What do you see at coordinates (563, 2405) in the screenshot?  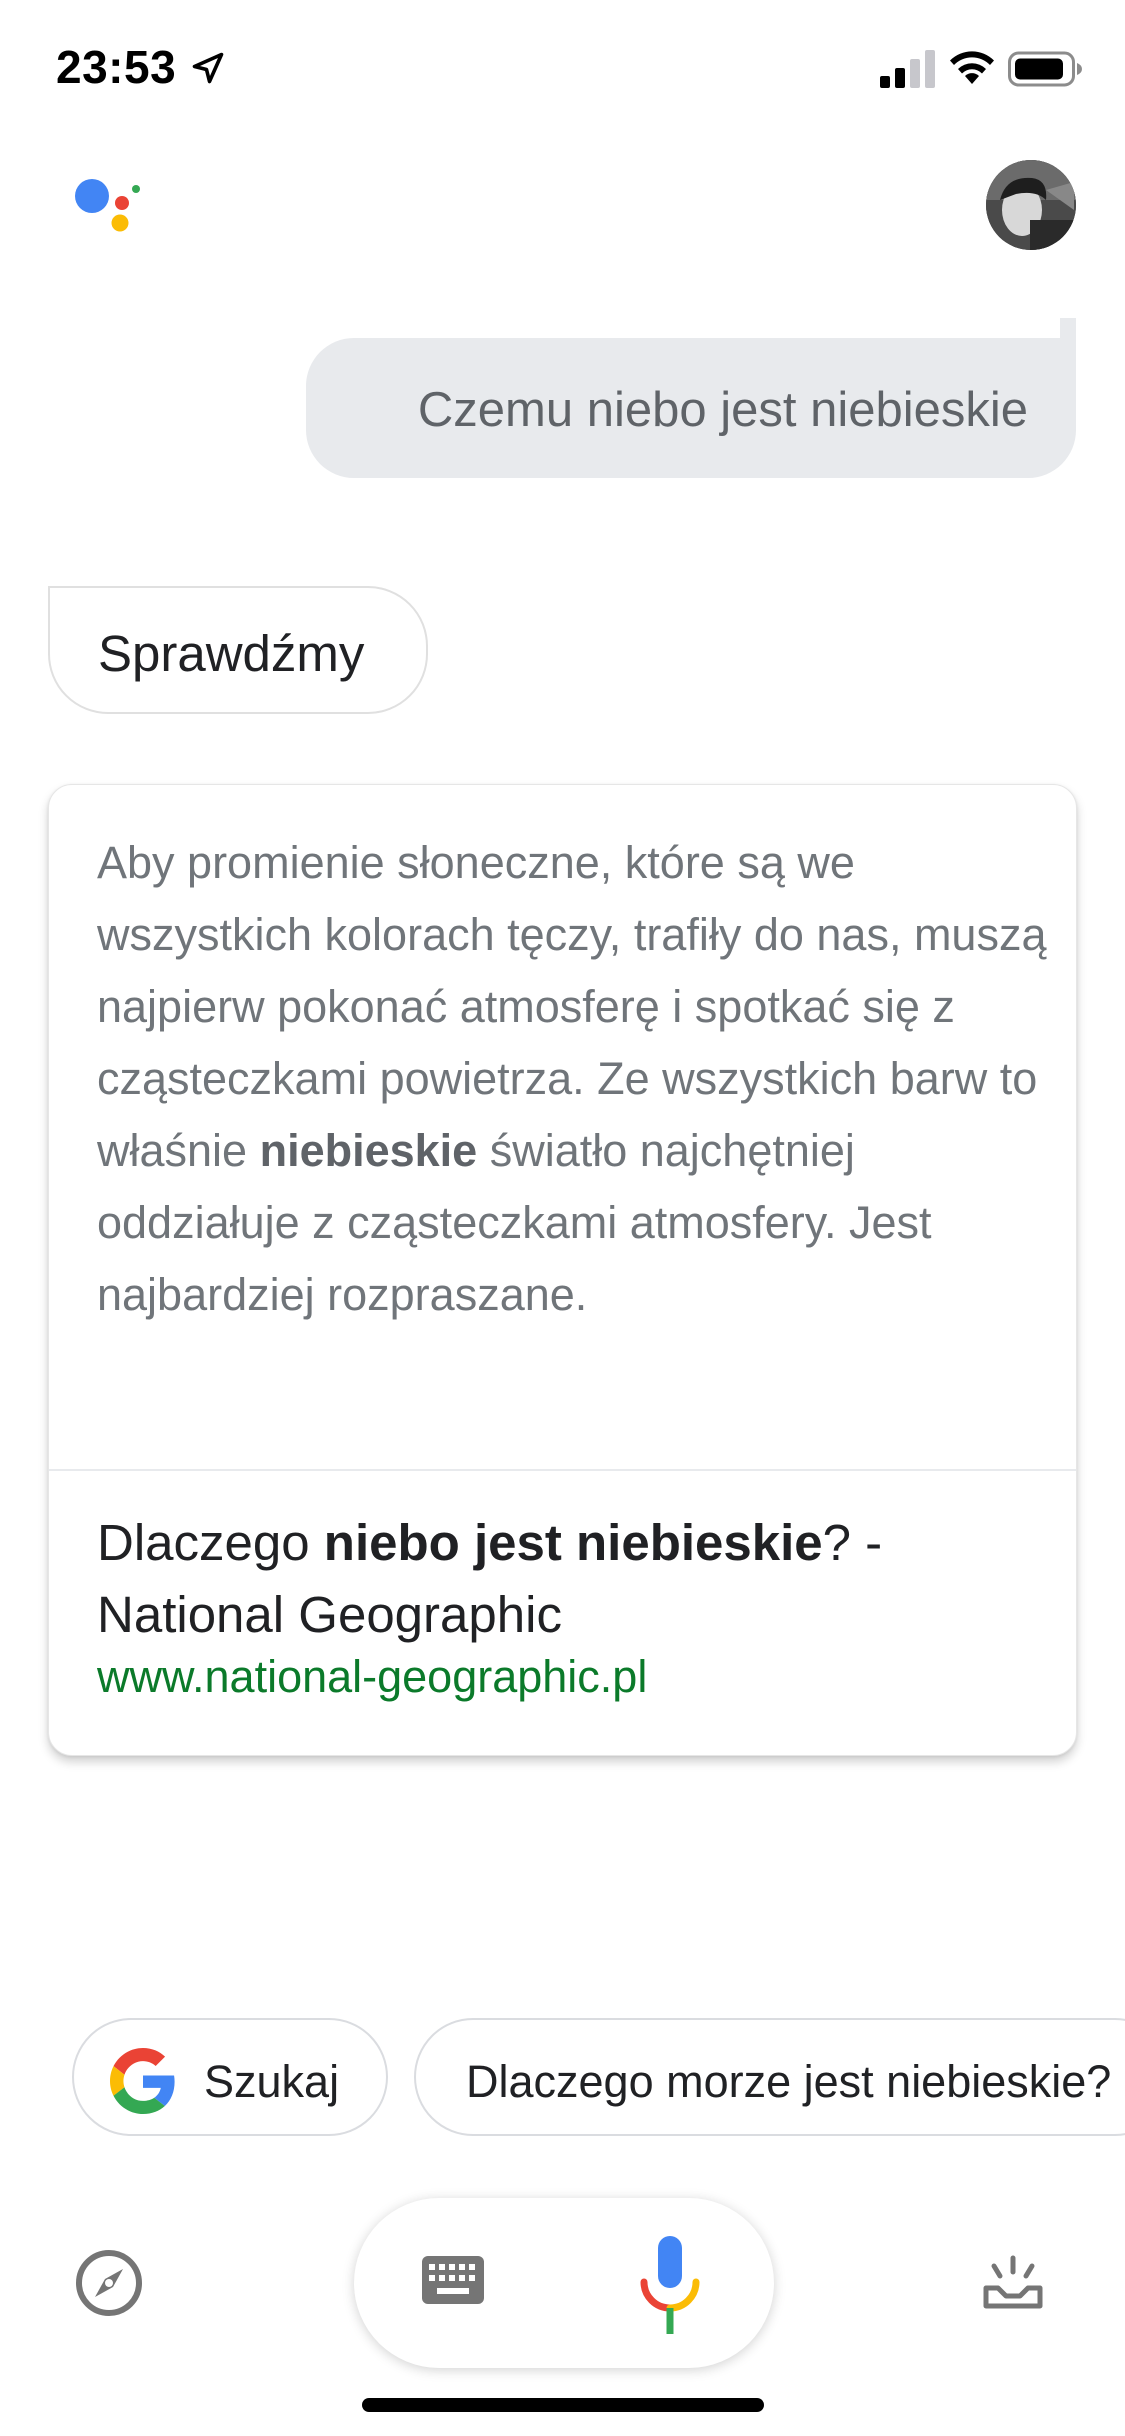 I see `home-indicator` at bounding box center [563, 2405].